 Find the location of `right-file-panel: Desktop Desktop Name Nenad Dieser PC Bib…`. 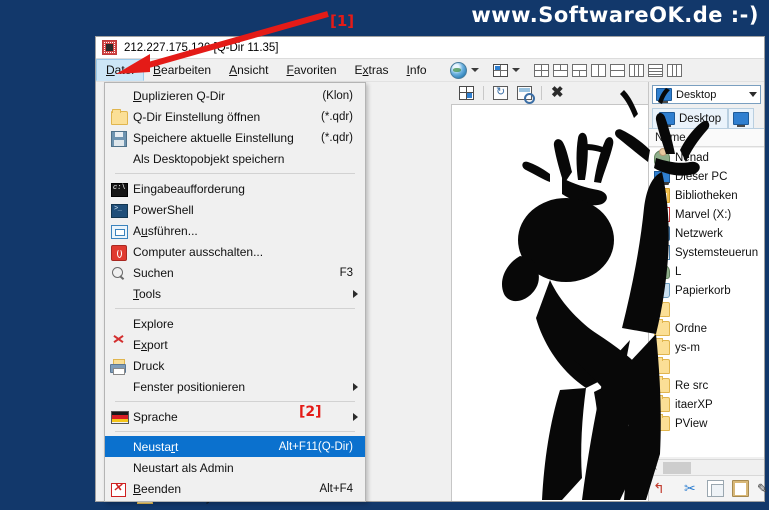

right-file-panel: Desktop Desktop Name Nenad Dieser PC Bib… is located at coordinates (708, 291).